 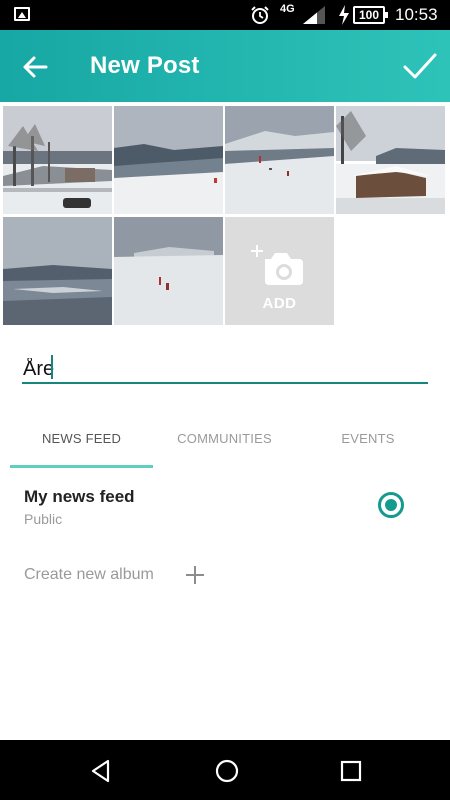 What do you see at coordinates (52, 367) in the screenshot?
I see `text-cursor` at bounding box center [52, 367].